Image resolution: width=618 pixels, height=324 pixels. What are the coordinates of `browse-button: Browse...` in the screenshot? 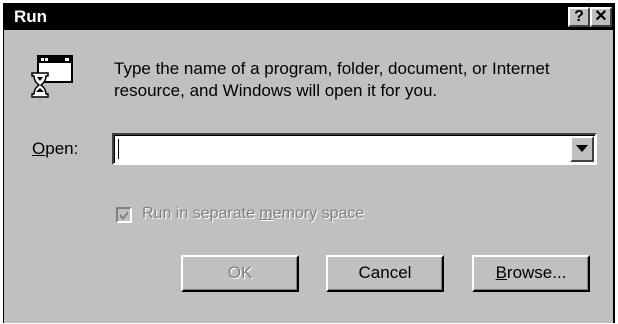 It's located at (531, 273).